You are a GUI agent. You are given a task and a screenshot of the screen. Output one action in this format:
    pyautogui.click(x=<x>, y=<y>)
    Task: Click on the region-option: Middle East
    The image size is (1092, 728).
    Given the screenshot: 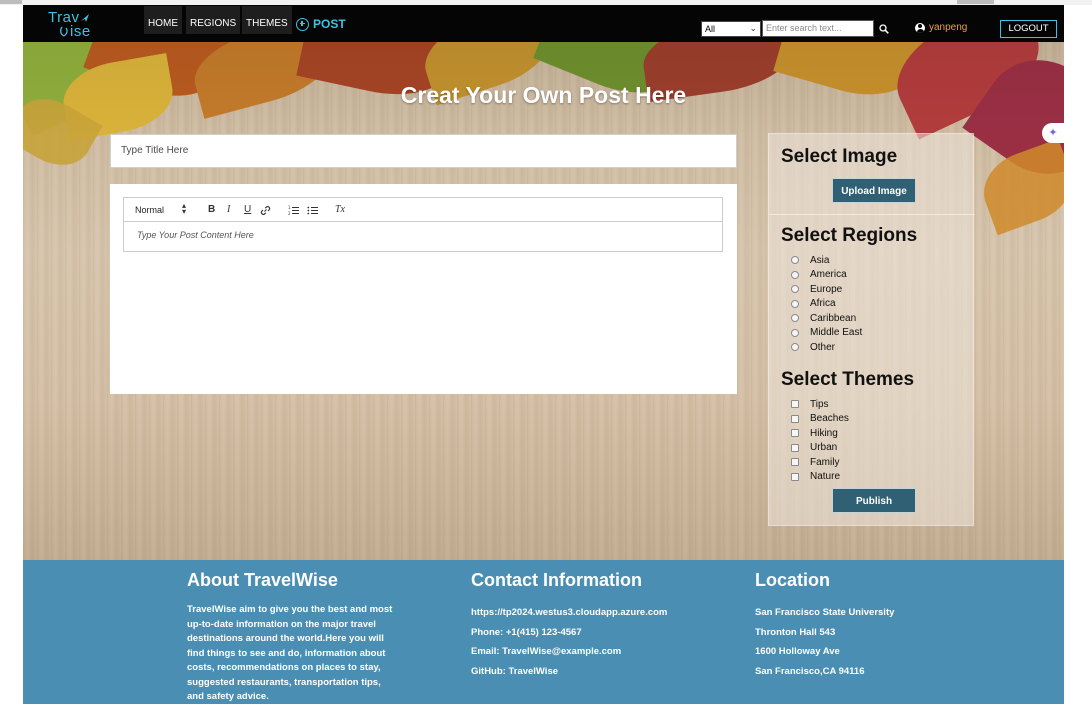 What is the action you would take?
    pyautogui.click(x=826, y=333)
    